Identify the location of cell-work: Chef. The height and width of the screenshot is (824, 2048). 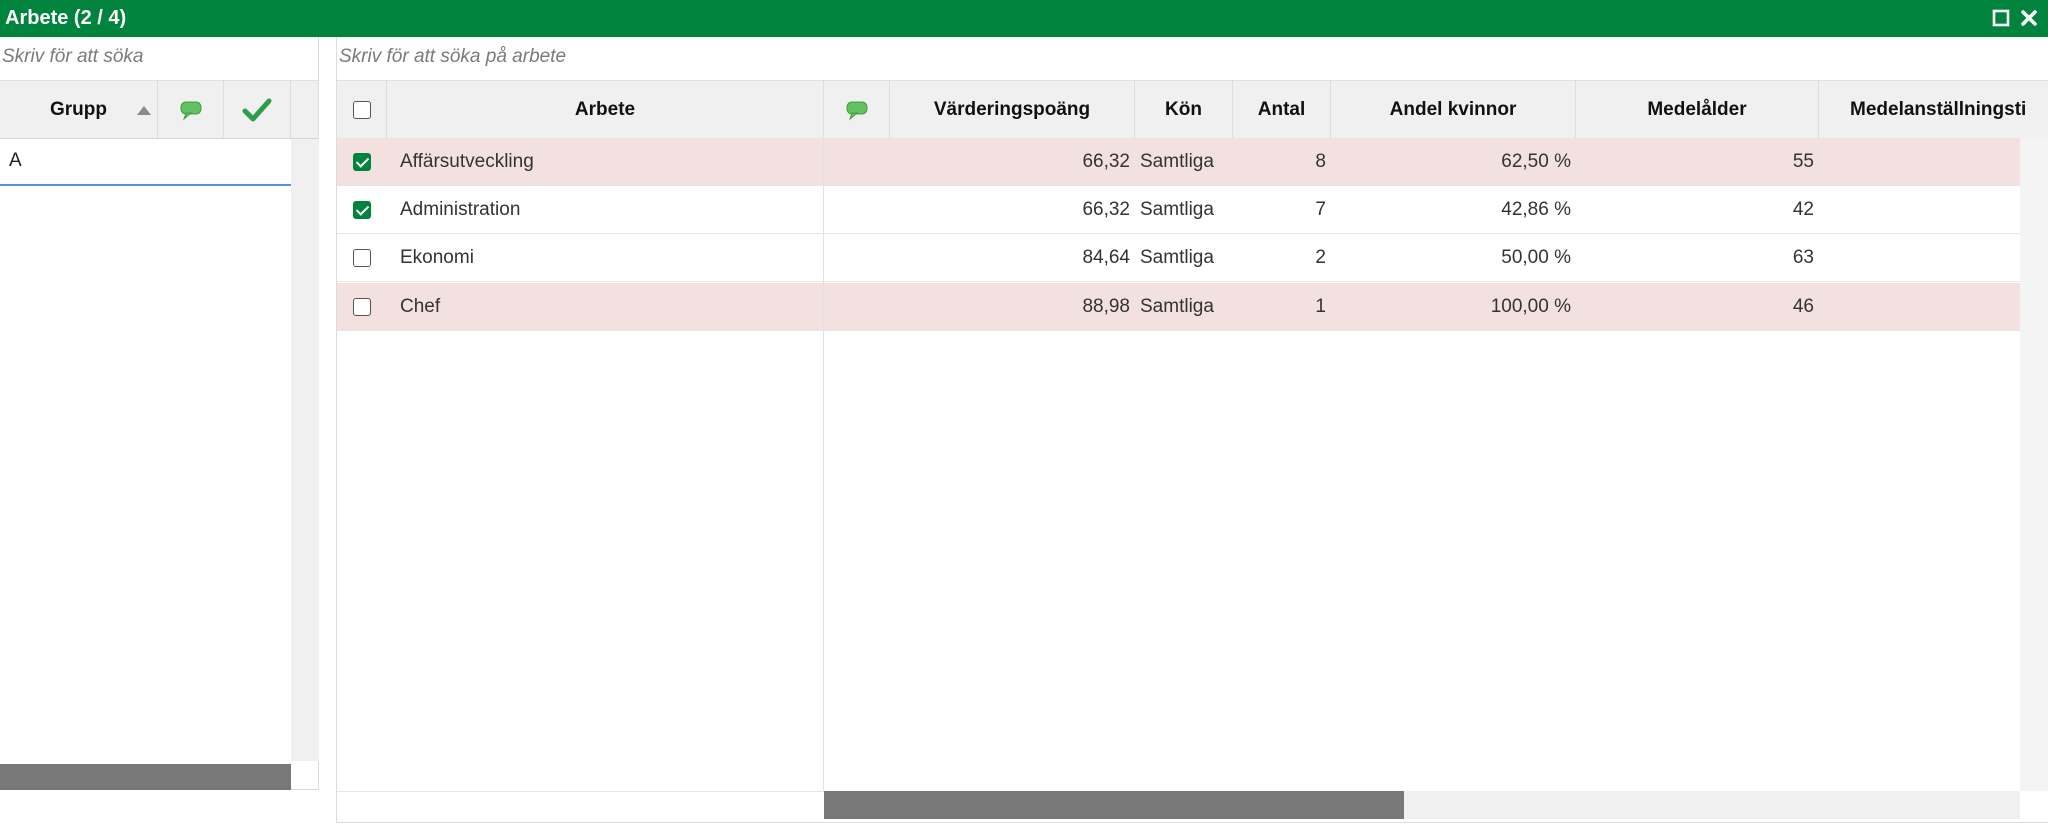
(420, 306).